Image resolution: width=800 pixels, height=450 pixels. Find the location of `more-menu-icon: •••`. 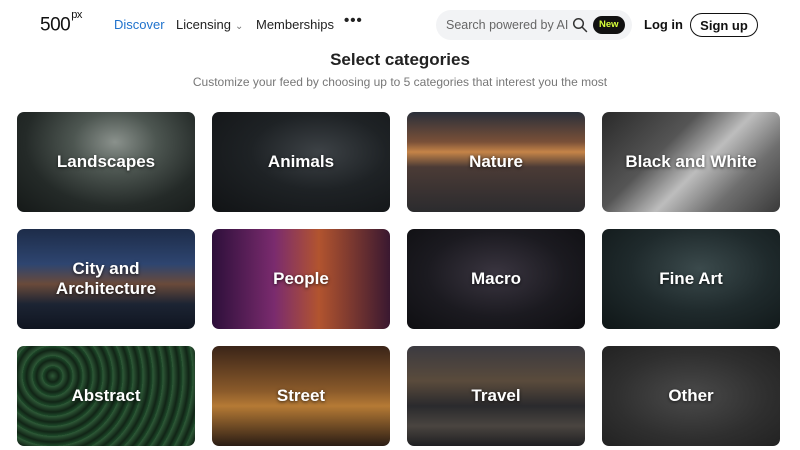

more-menu-icon: ••• is located at coordinates (353, 20).